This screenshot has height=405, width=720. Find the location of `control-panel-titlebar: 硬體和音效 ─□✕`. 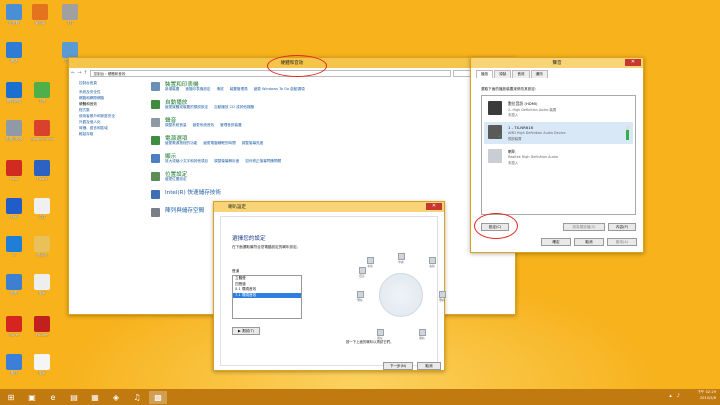

control-panel-titlebar: 硬體和音效 ─□✕ is located at coordinates (292, 63).